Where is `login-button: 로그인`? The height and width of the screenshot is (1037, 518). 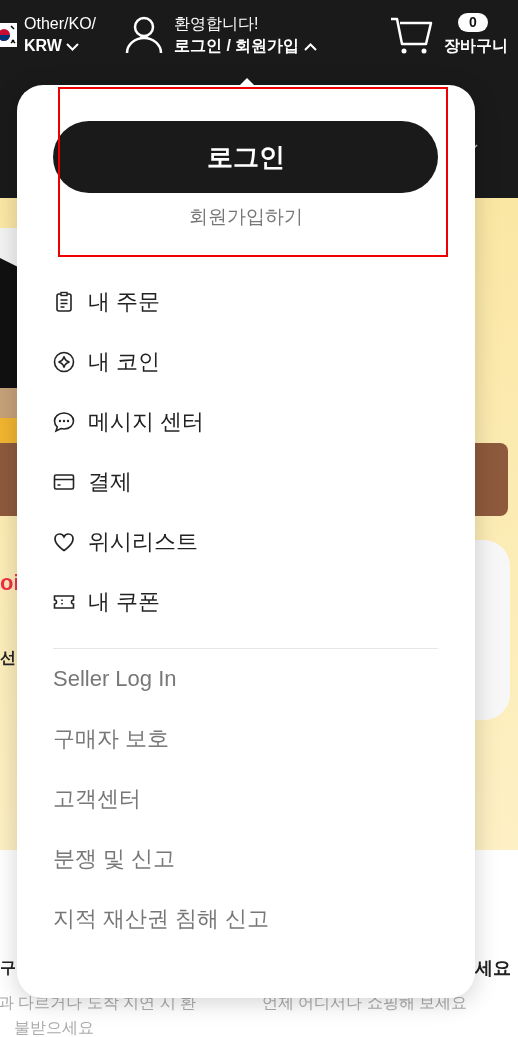
login-button: 로그인 is located at coordinates (245, 157).